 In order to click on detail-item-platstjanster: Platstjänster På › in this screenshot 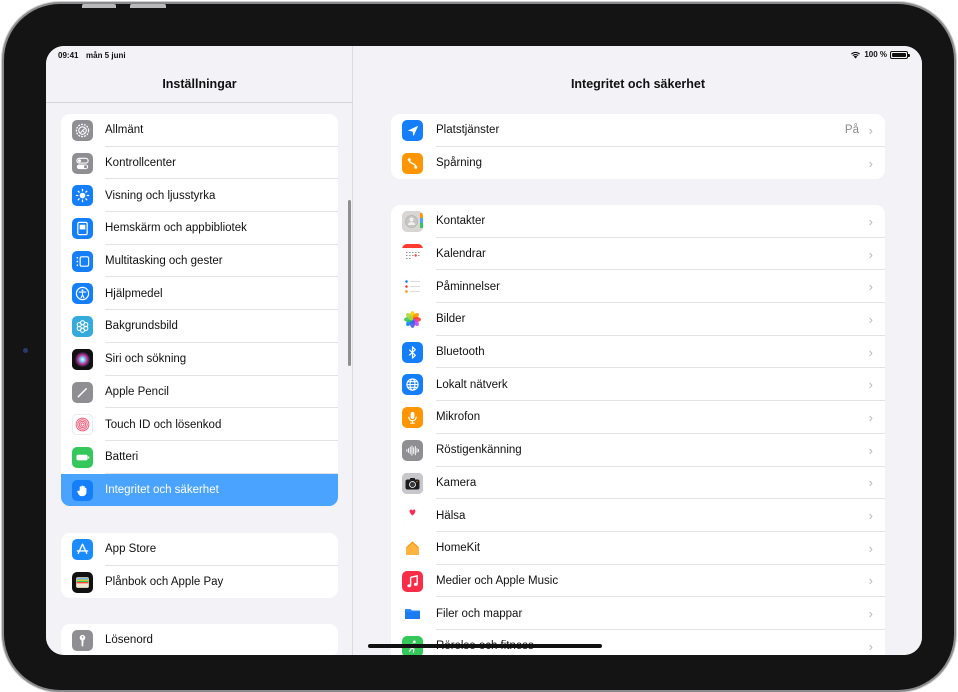, I will do `click(638, 130)`.